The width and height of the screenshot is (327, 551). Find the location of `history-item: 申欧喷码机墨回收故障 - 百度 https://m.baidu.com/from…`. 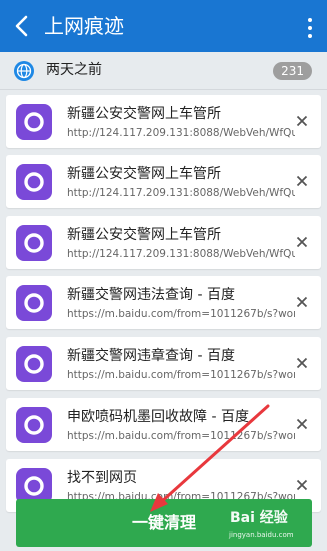

history-item: 申欧喷码机墨回收故障 - 百度 https://m.baidu.com/from… is located at coordinates (163, 424).